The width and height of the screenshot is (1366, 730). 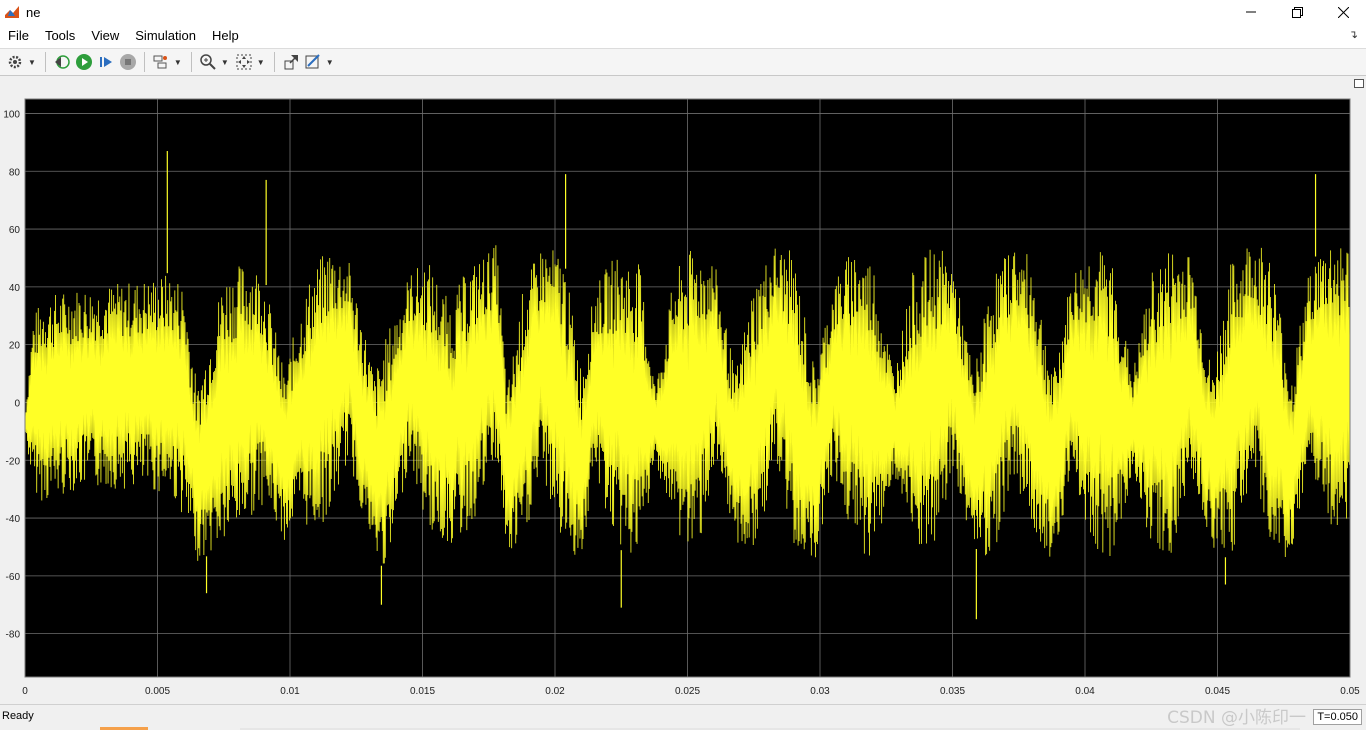 What do you see at coordinates (25, 691) in the screenshot?
I see `x-tick-label: 0` at bounding box center [25, 691].